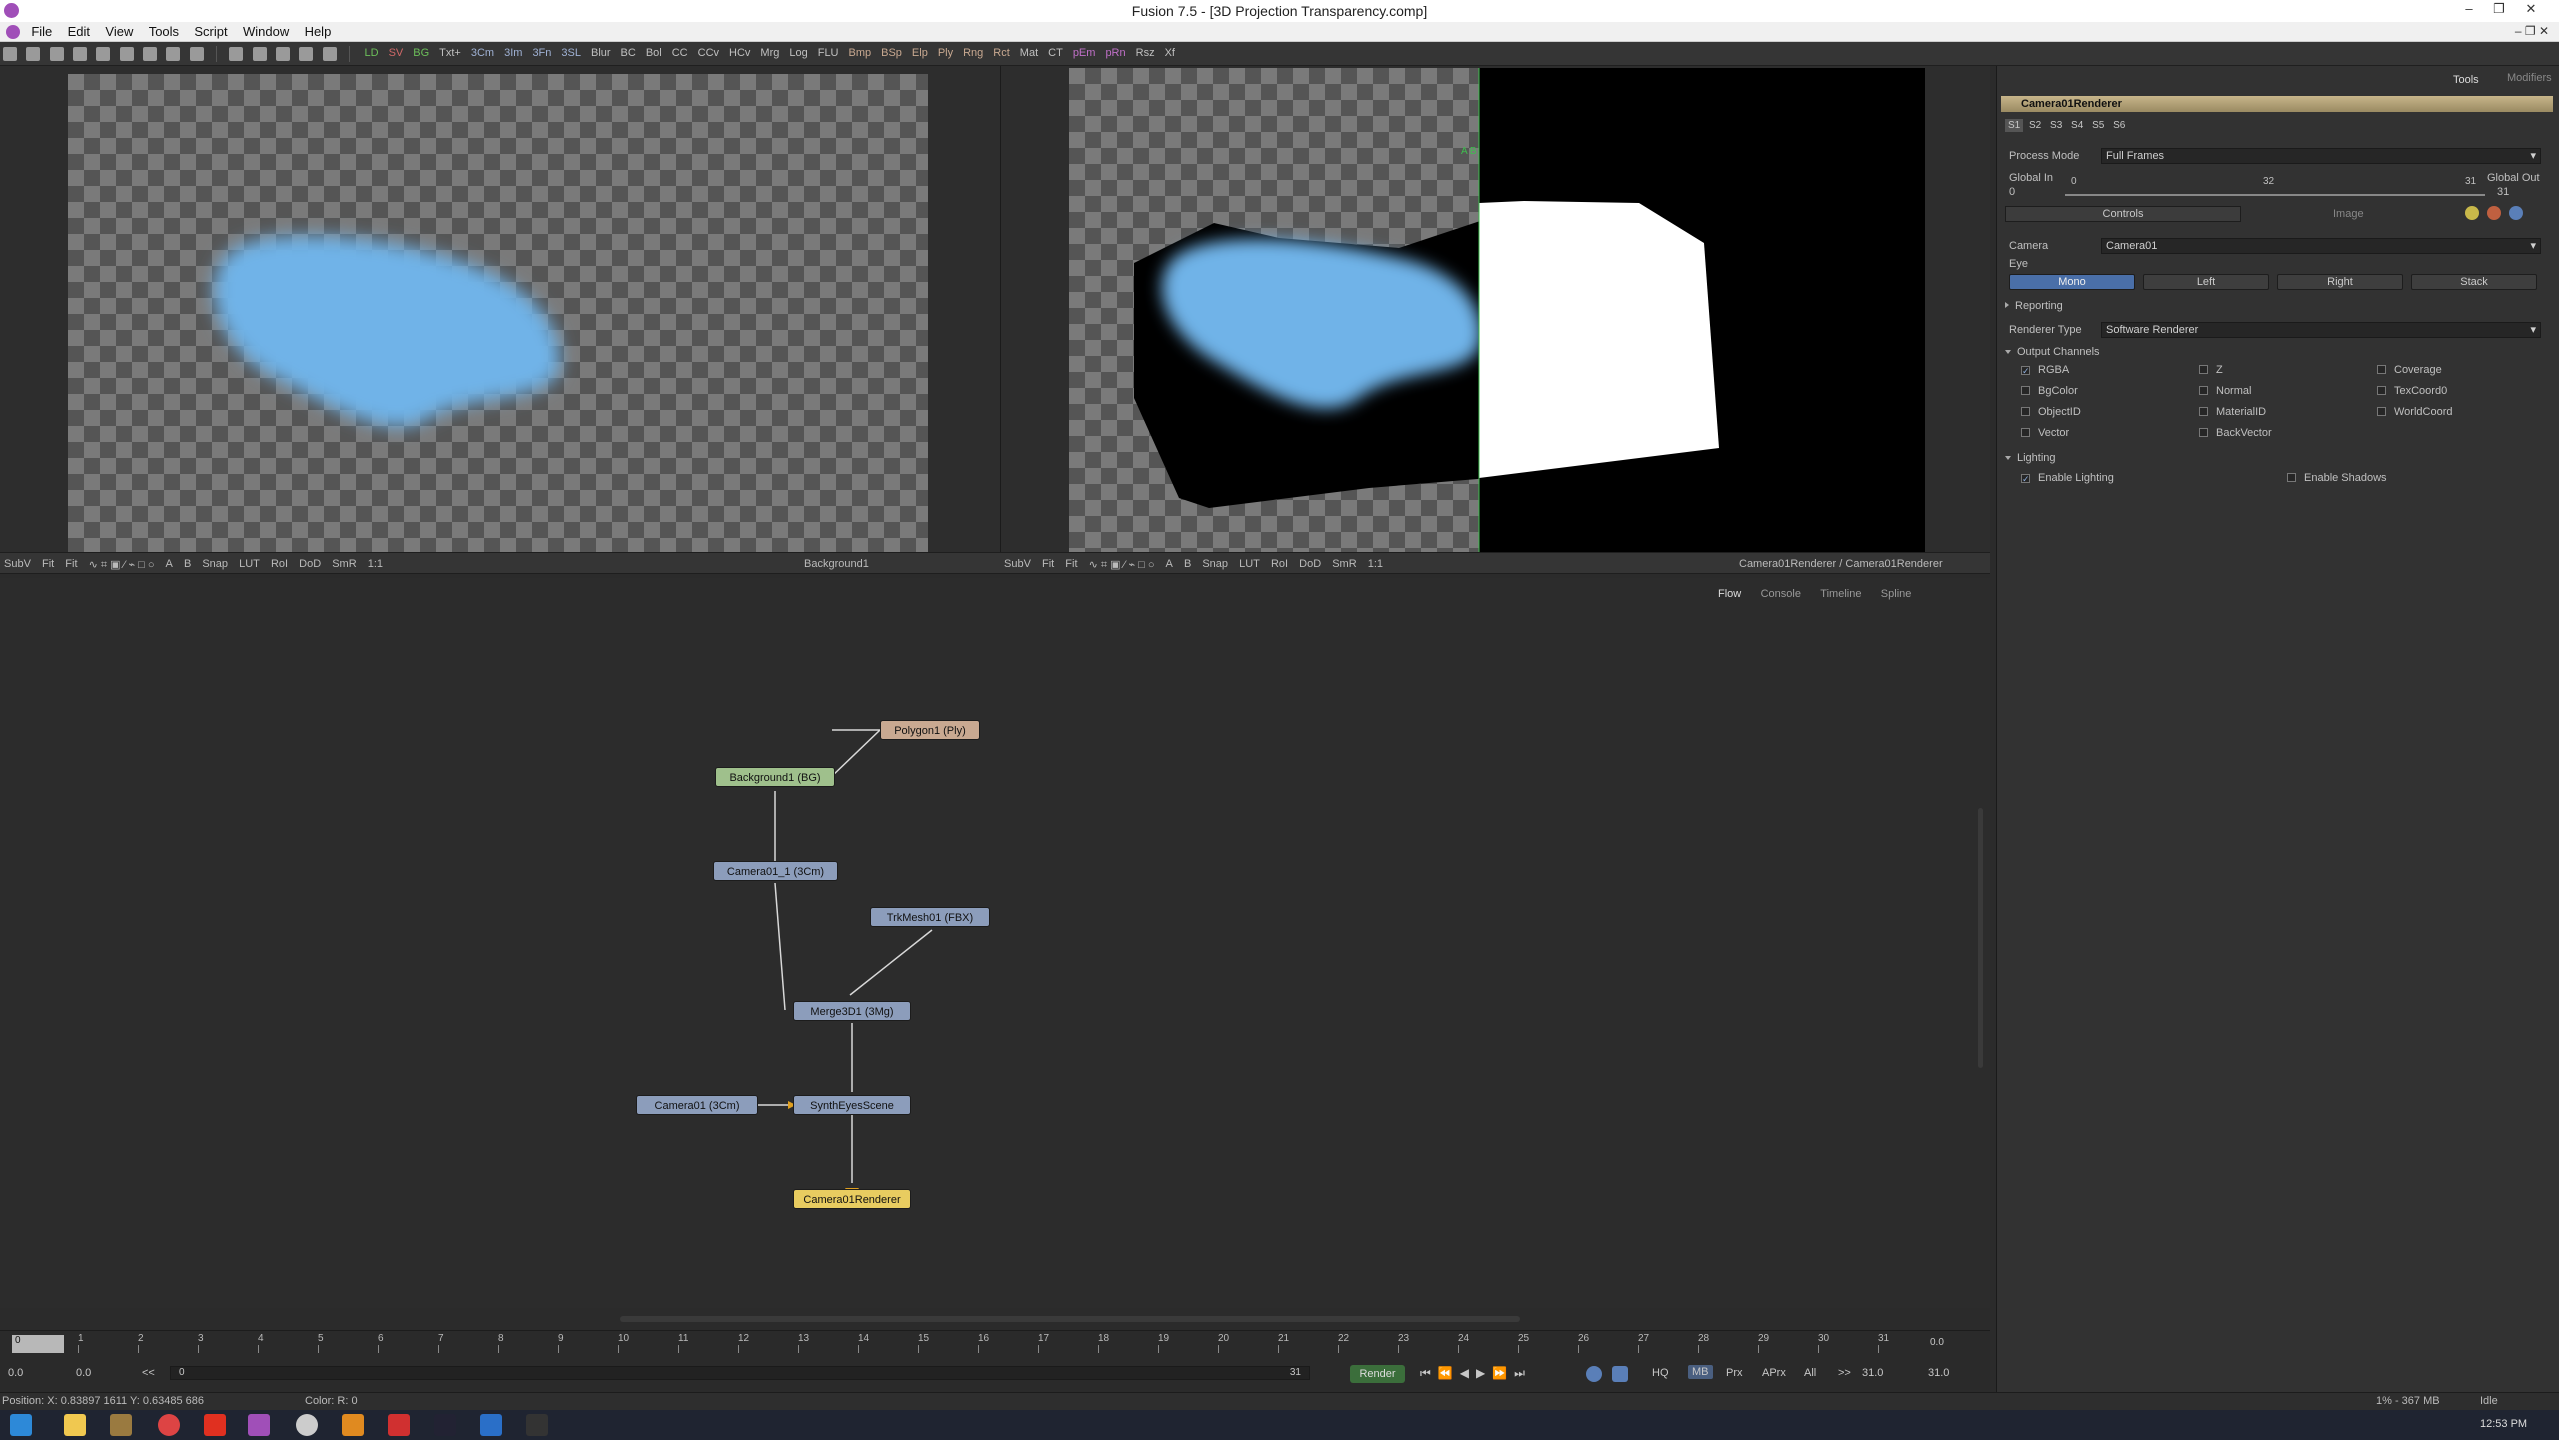 The height and width of the screenshot is (1440, 2559). Describe the element at coordinates (1495, 309) in the screenshot. I see `right-viewer: A B` at that location.